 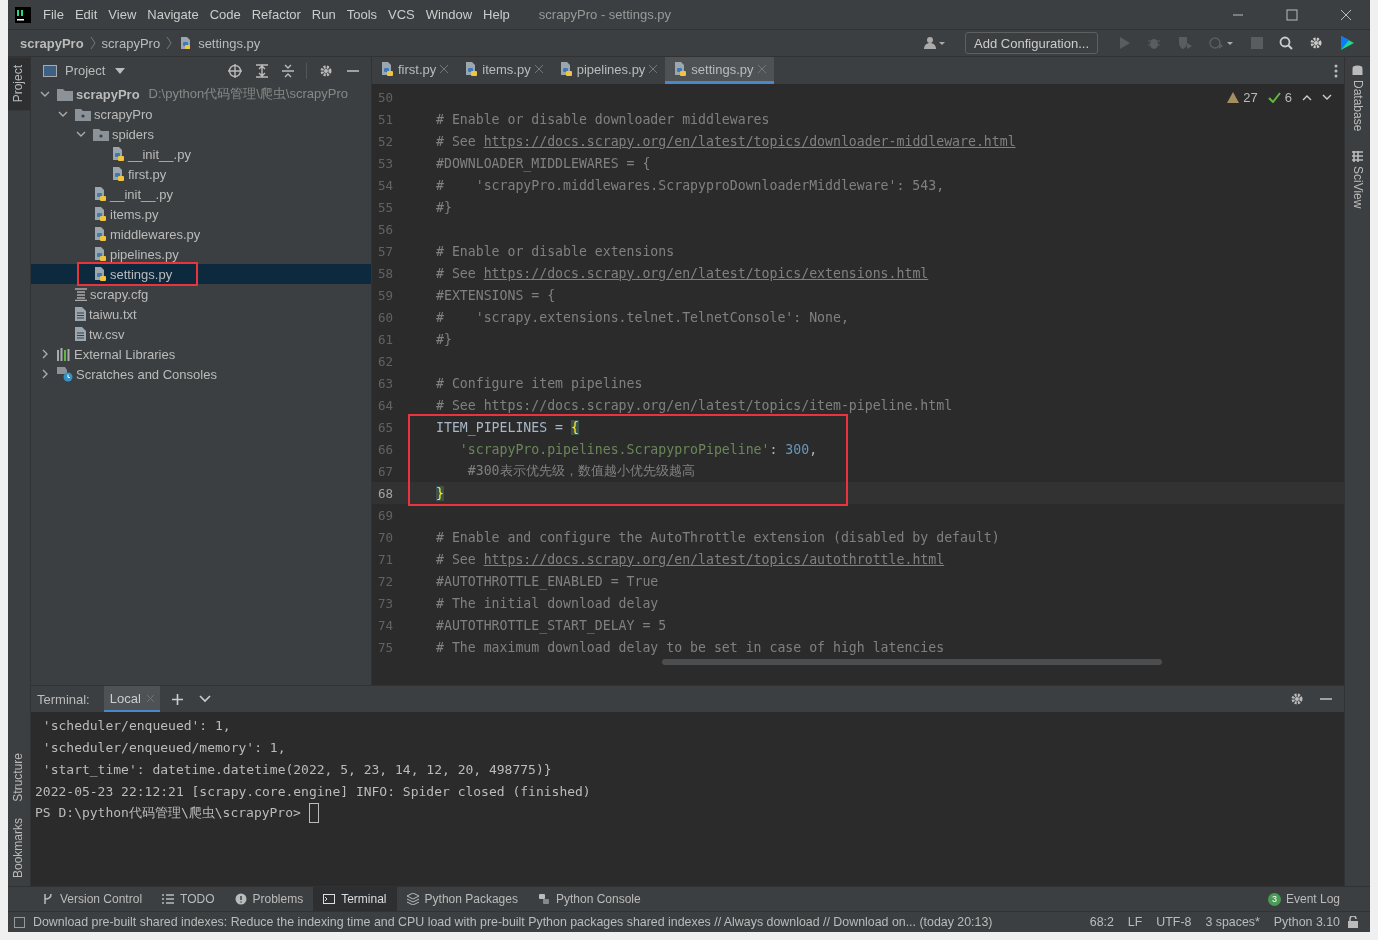 I want to click on grid-icon, so click(x=1357, y=157).